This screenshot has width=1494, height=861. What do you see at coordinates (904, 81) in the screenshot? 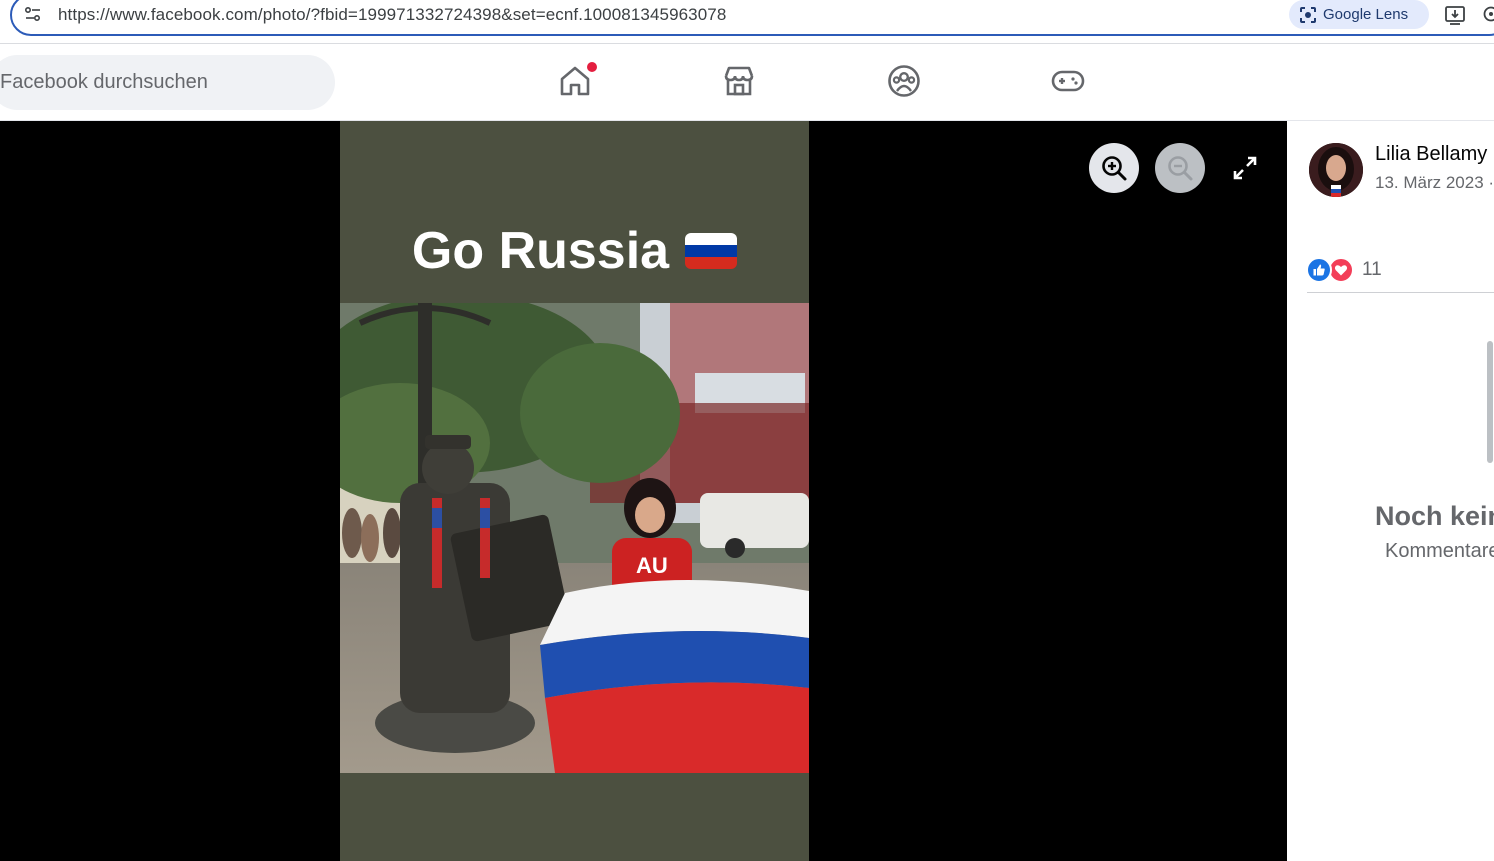
I see `groups-icon` at bounding box center [904, 81].